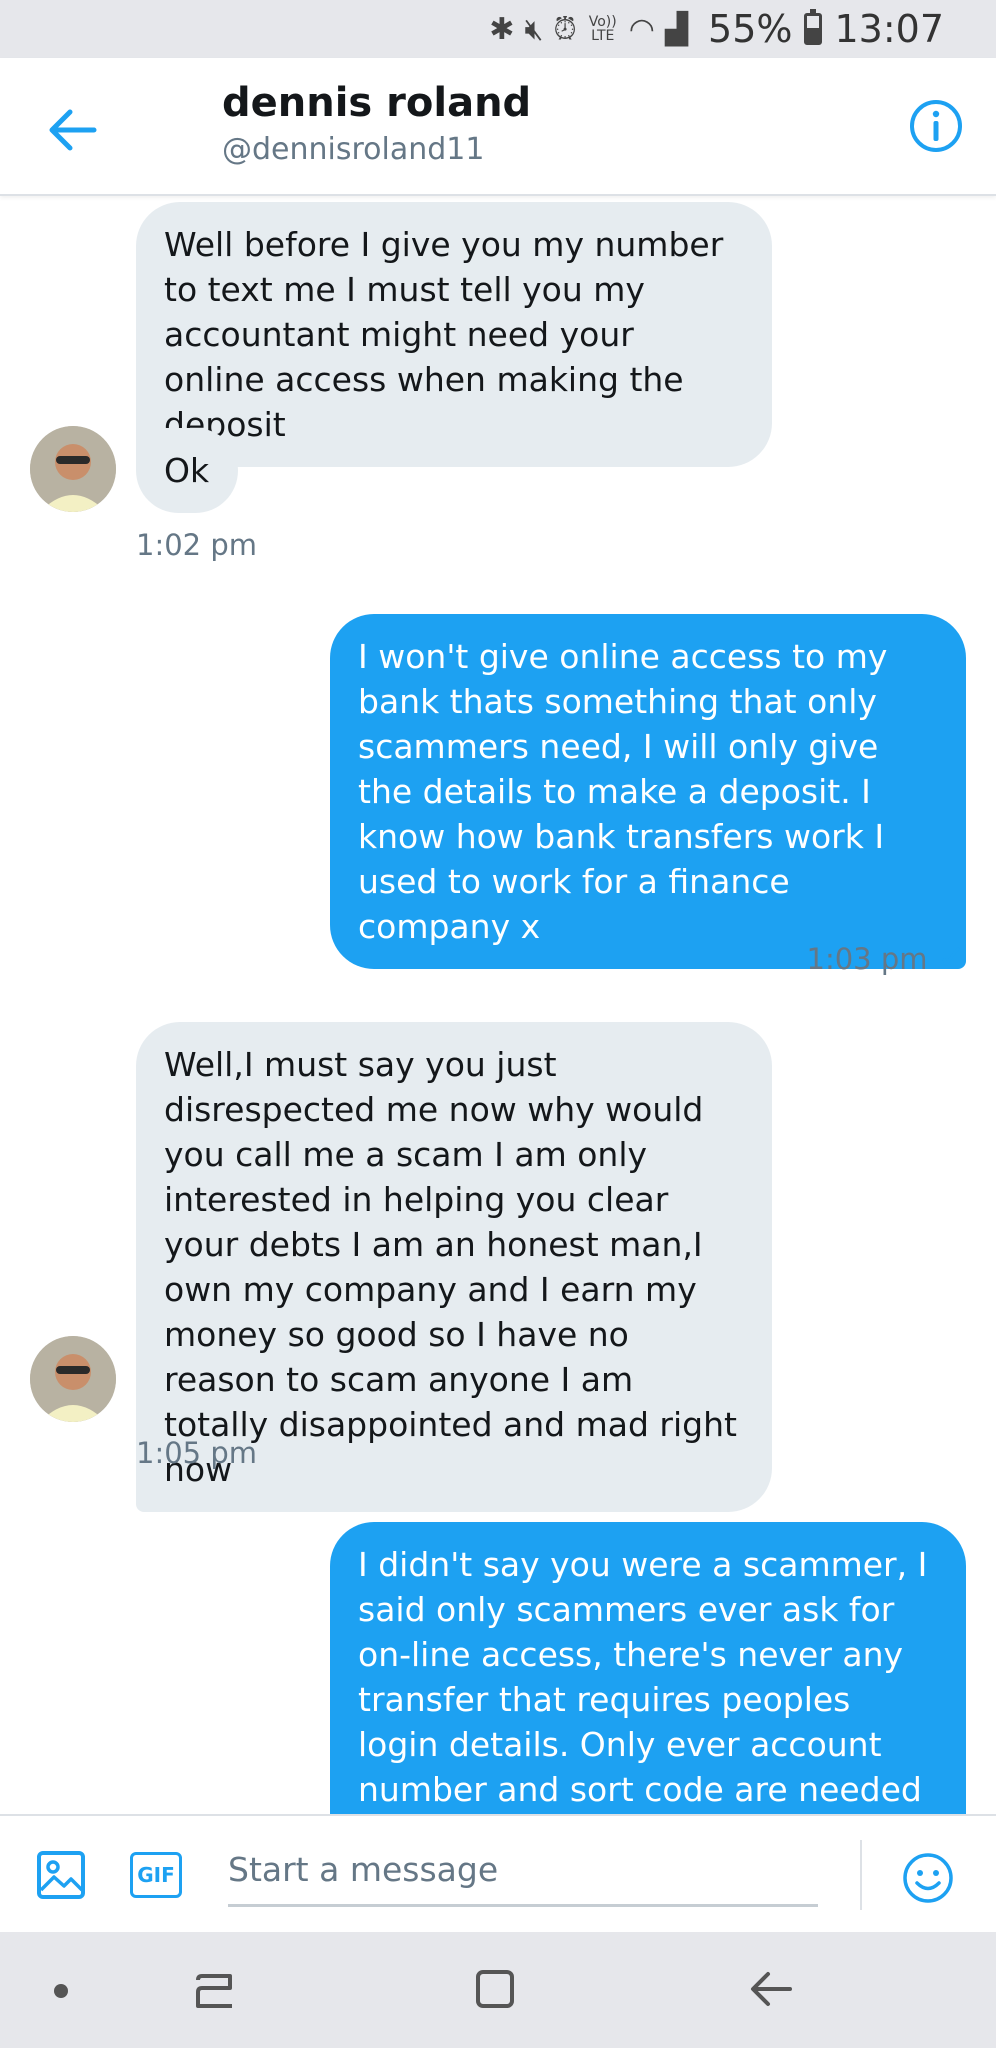 The width and height of the screenshot is (996, 2048). What do you see at coordinates (641, 29) in the screenshot?
I see `wifi-icon: ◠` at bounding box center [641, 29].